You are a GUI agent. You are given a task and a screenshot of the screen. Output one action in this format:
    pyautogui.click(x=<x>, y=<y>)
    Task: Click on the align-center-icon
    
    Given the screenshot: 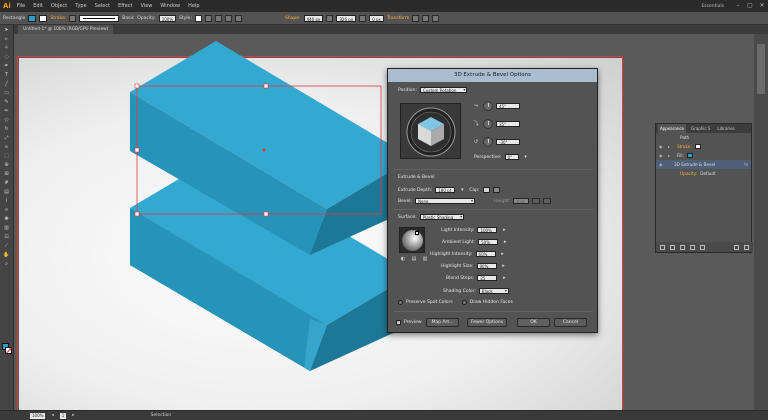 What is the action you would take?
    pyautogui.click(x=426, y=18)
    